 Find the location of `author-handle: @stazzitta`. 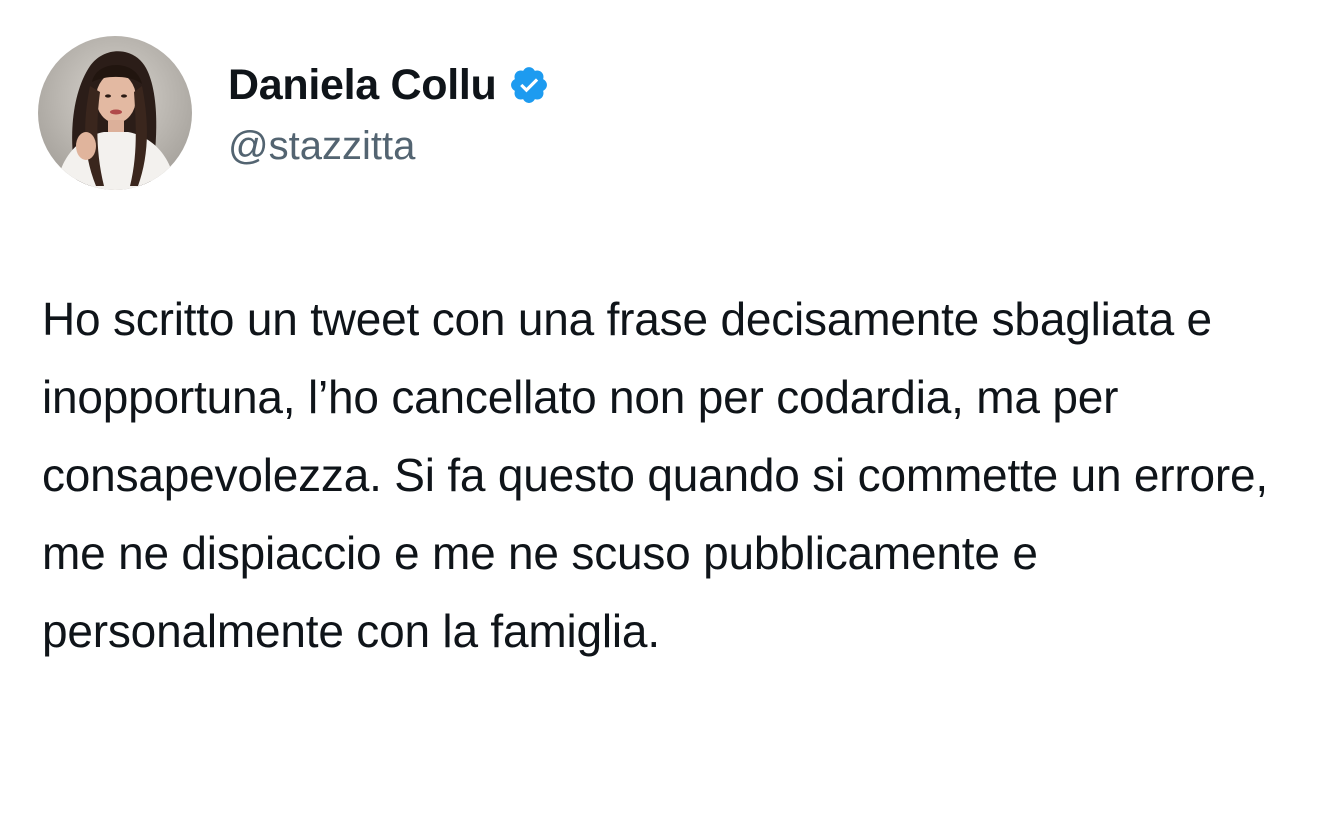

author-handle: @stazzitta is located at coordinates (389, 146).